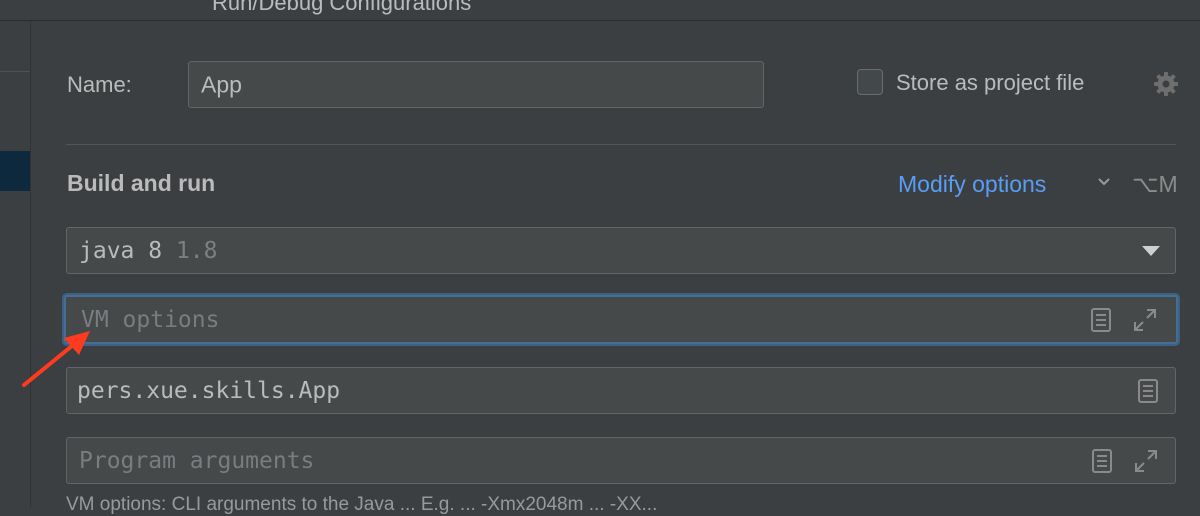  What do you see at coordinates (15, 171) in the screenshot?
I see `selected-configuration-item` at bounding box center [15, 171].